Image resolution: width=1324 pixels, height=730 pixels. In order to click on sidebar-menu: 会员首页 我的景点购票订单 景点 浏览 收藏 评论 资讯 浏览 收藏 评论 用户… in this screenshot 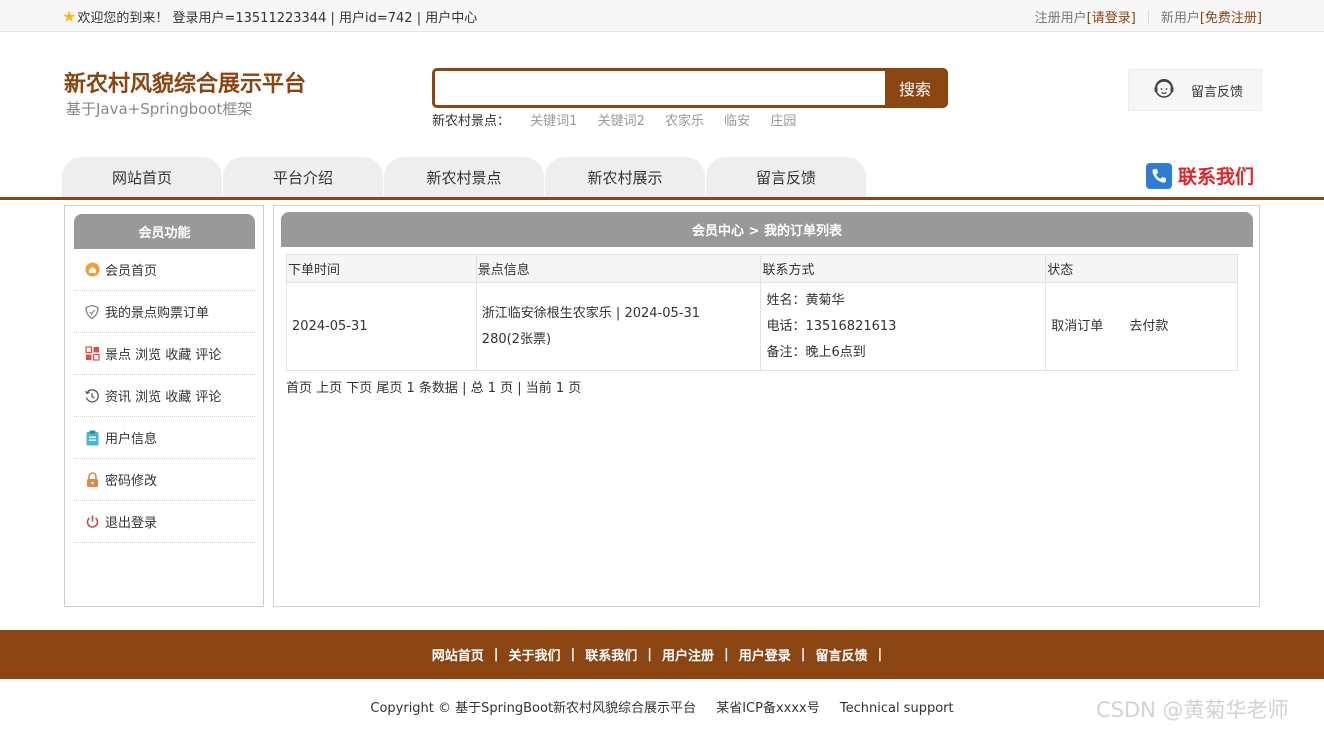, I will do `click(164, 396)`.